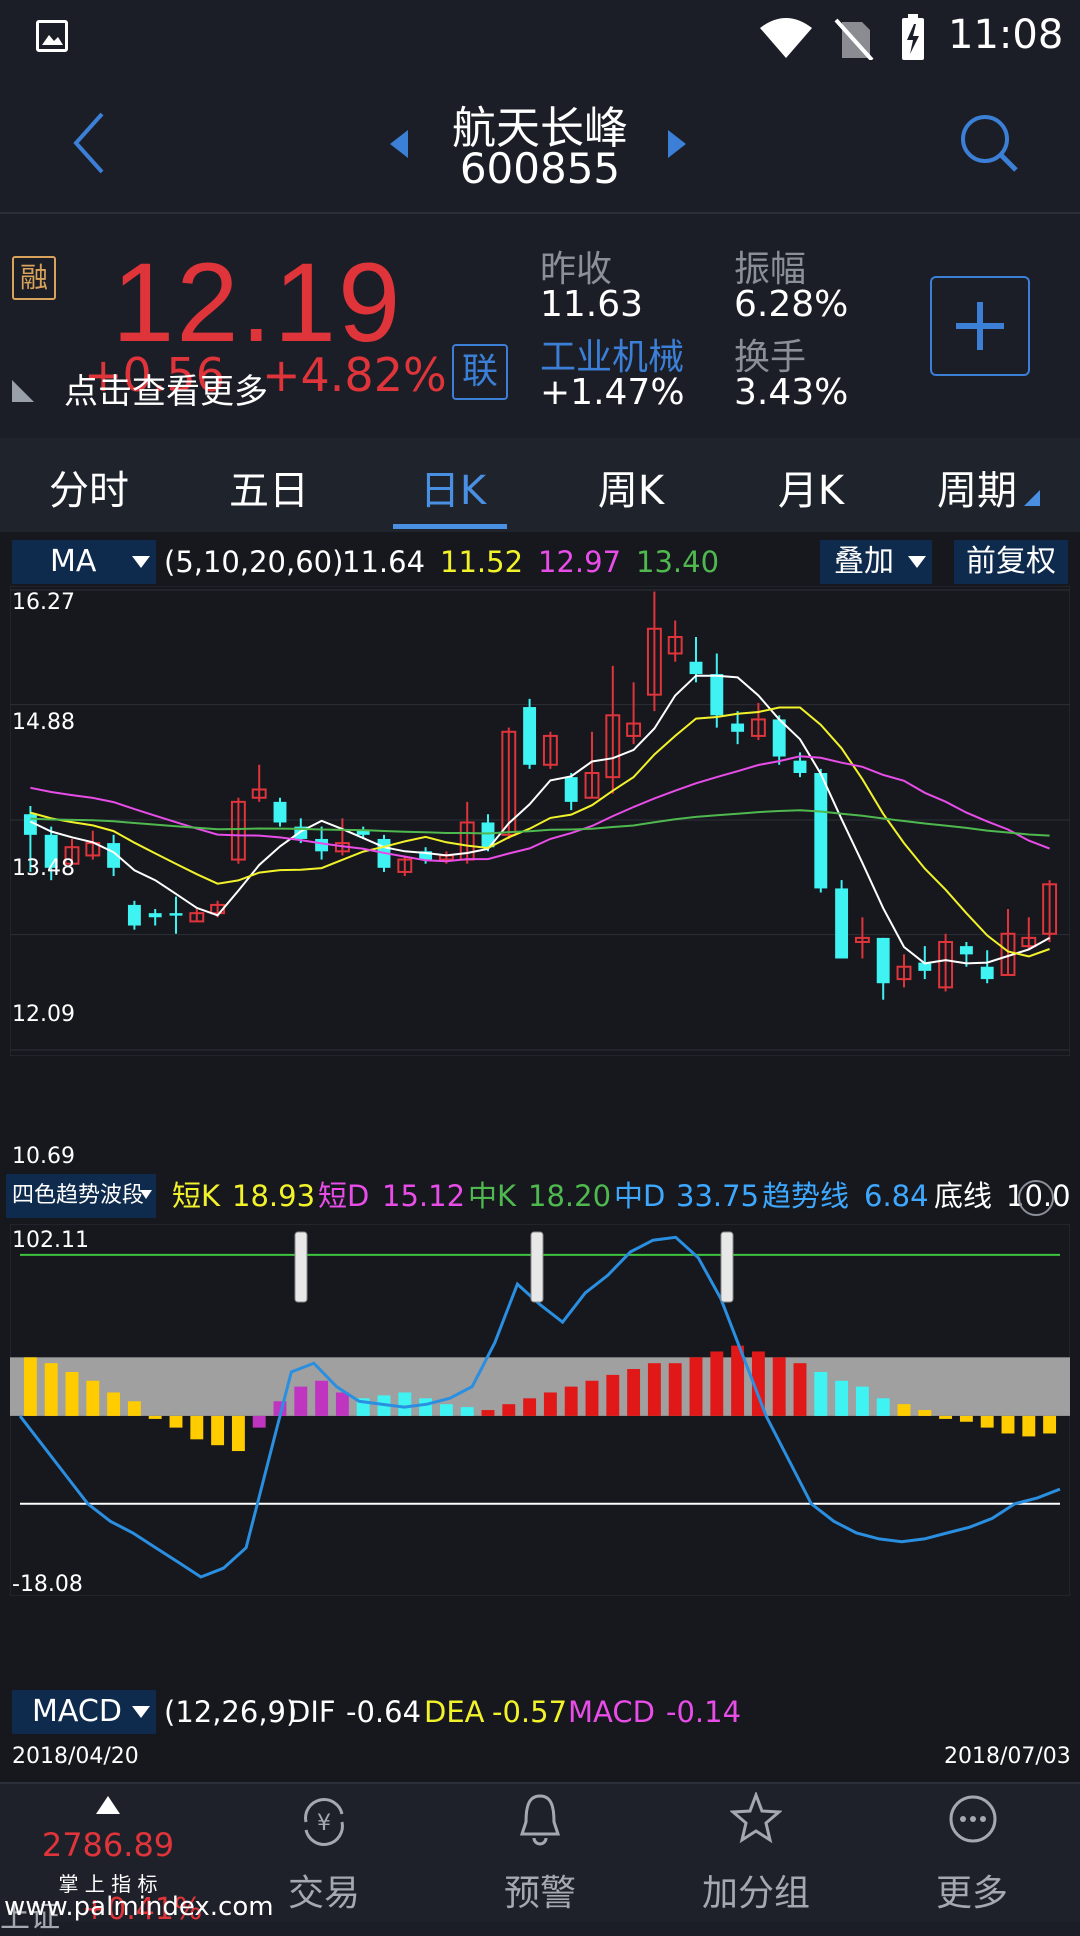 The image size is (1080, 1936). I want to click on short-k-label: 短K, so click(196, 1196).